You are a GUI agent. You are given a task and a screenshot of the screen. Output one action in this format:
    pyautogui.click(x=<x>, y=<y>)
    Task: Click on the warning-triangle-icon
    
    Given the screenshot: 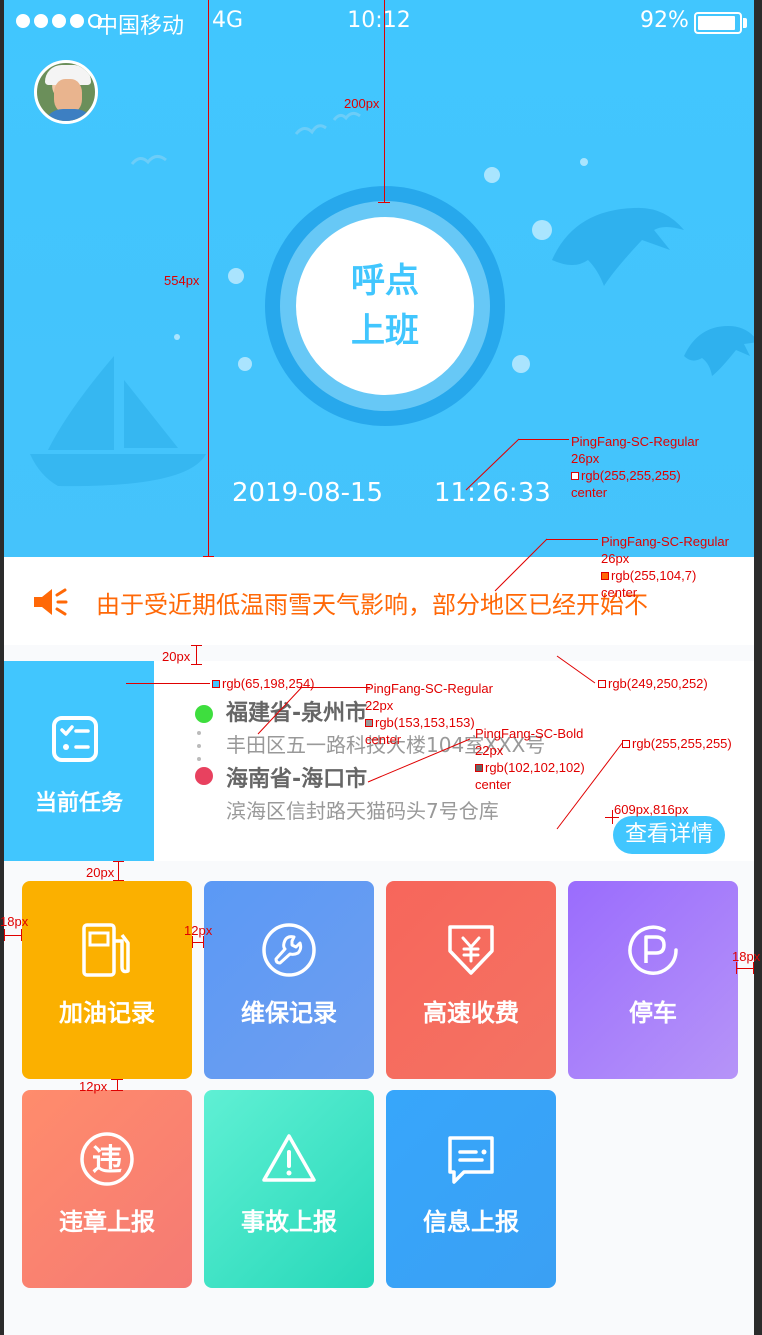 What is the action you would take?
    pyautogui.click(x=289, y=1158)
    